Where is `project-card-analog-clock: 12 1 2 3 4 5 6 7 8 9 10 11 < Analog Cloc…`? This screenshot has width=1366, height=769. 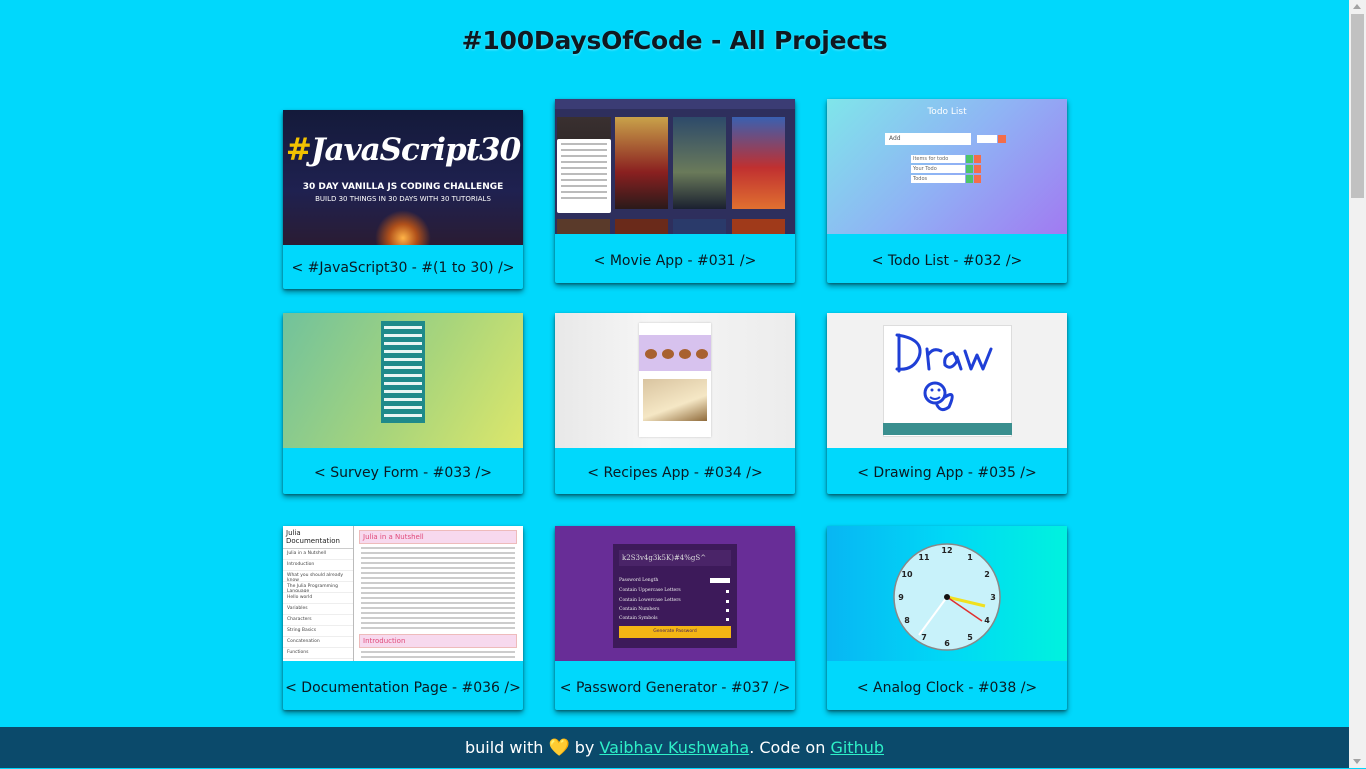
project-card-analog-clock: 12 1 2 3 4 5 6 7 8 9 10 11 < Analog Cloc… is located at coordinates (947, 618).